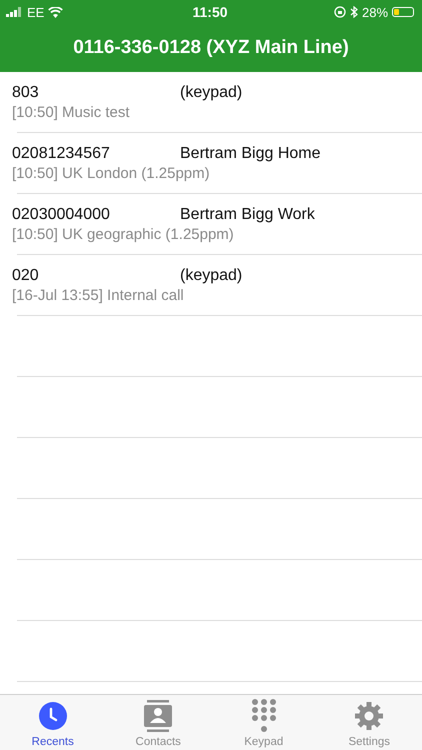  Describe the element at coordinates (210, 12) in the screenshot. I see `clock-time: 11:50` at that location.